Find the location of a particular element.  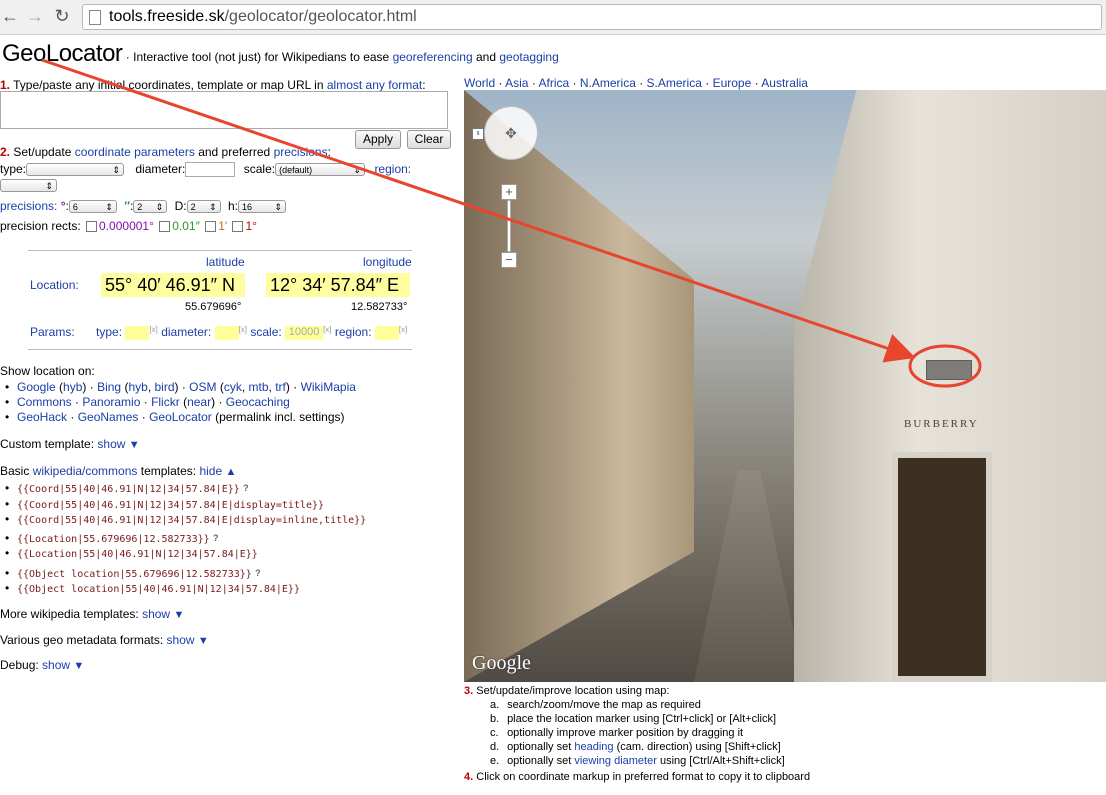

diameter-input is located at coordinates (210, 170).